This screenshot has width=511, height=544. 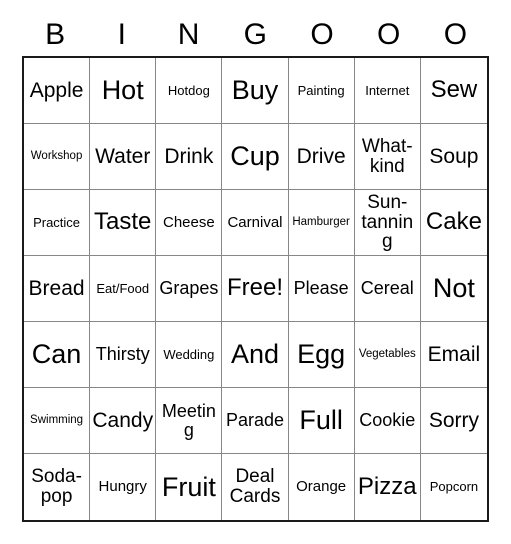 I want to click on bingo-cell-label: Painting, so click(x=321, y=90).